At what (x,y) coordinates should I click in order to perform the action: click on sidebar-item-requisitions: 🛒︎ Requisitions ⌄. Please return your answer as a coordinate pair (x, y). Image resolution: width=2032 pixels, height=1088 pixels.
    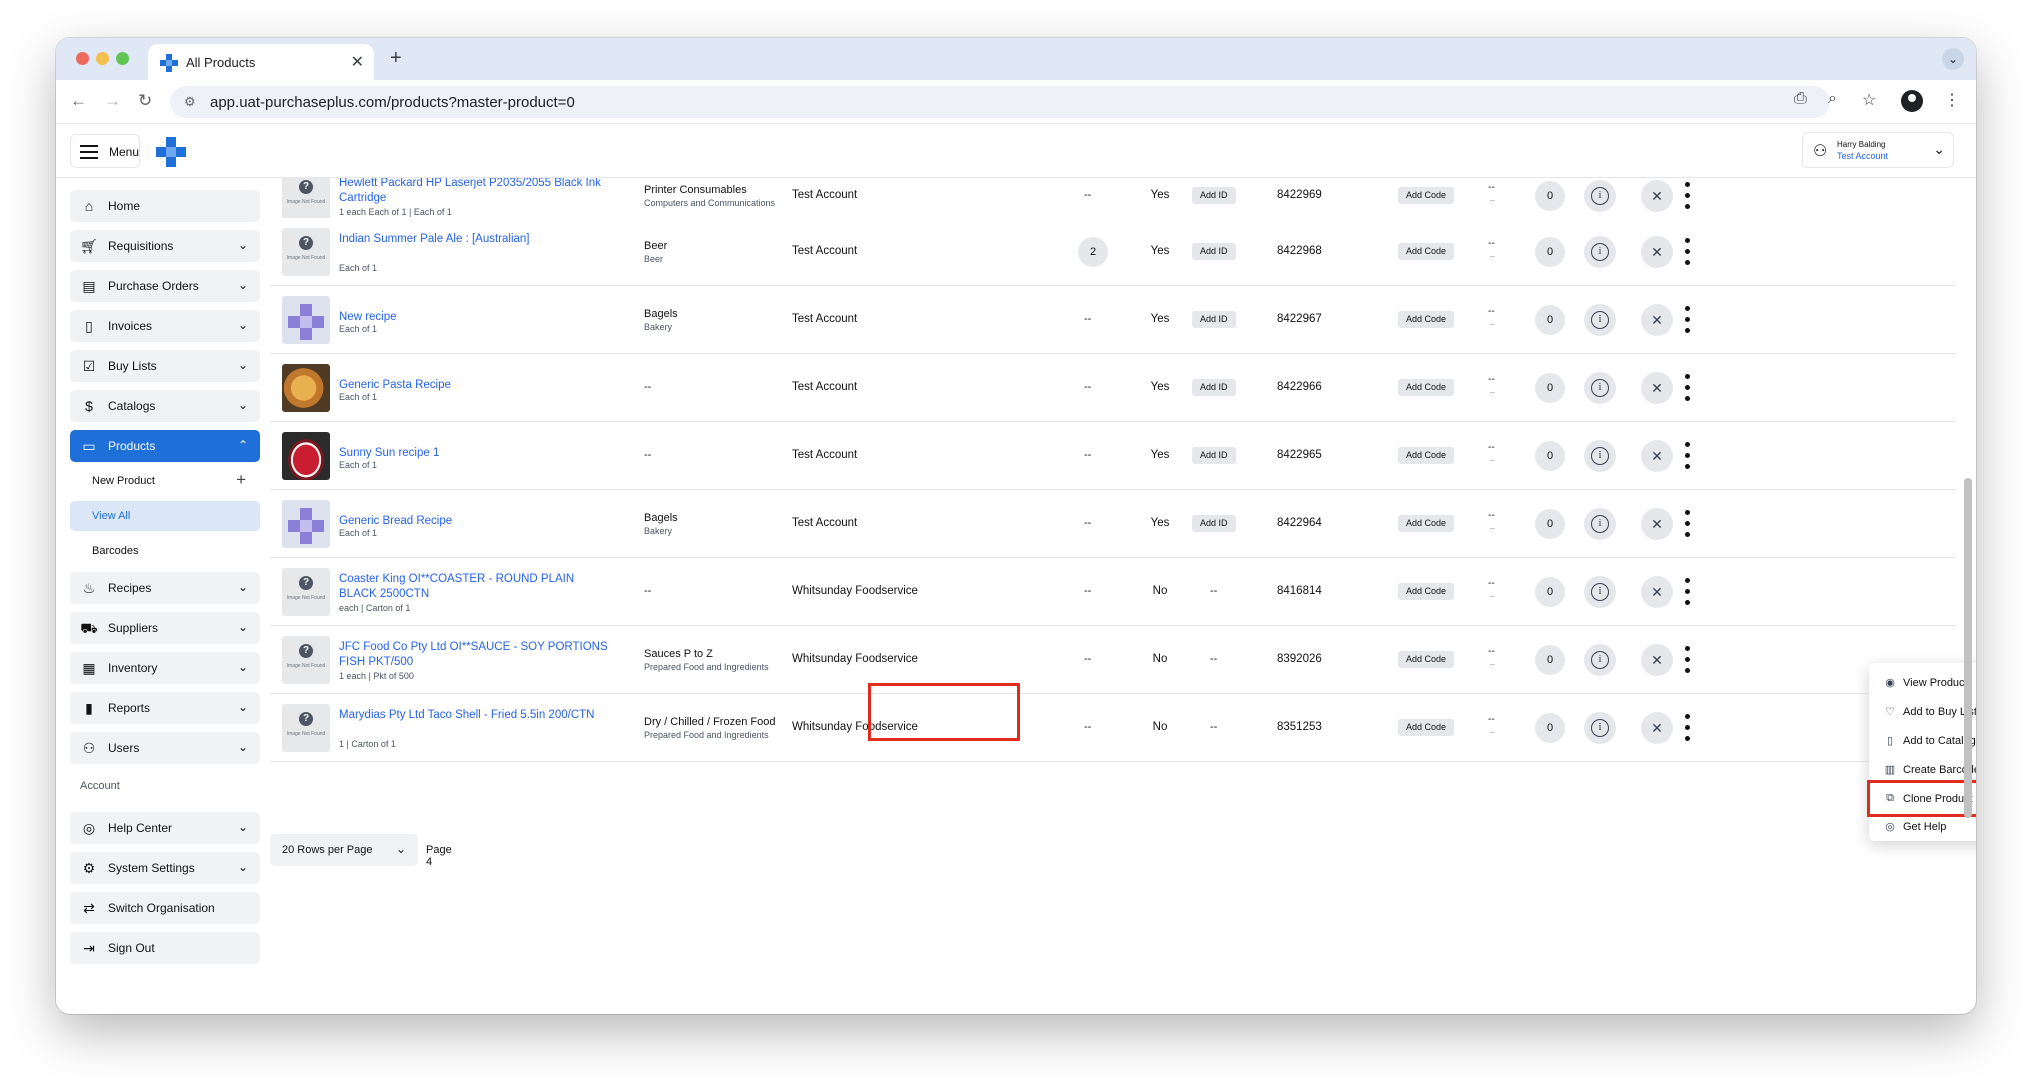
    Looking at the image, I should click on (165, 246).